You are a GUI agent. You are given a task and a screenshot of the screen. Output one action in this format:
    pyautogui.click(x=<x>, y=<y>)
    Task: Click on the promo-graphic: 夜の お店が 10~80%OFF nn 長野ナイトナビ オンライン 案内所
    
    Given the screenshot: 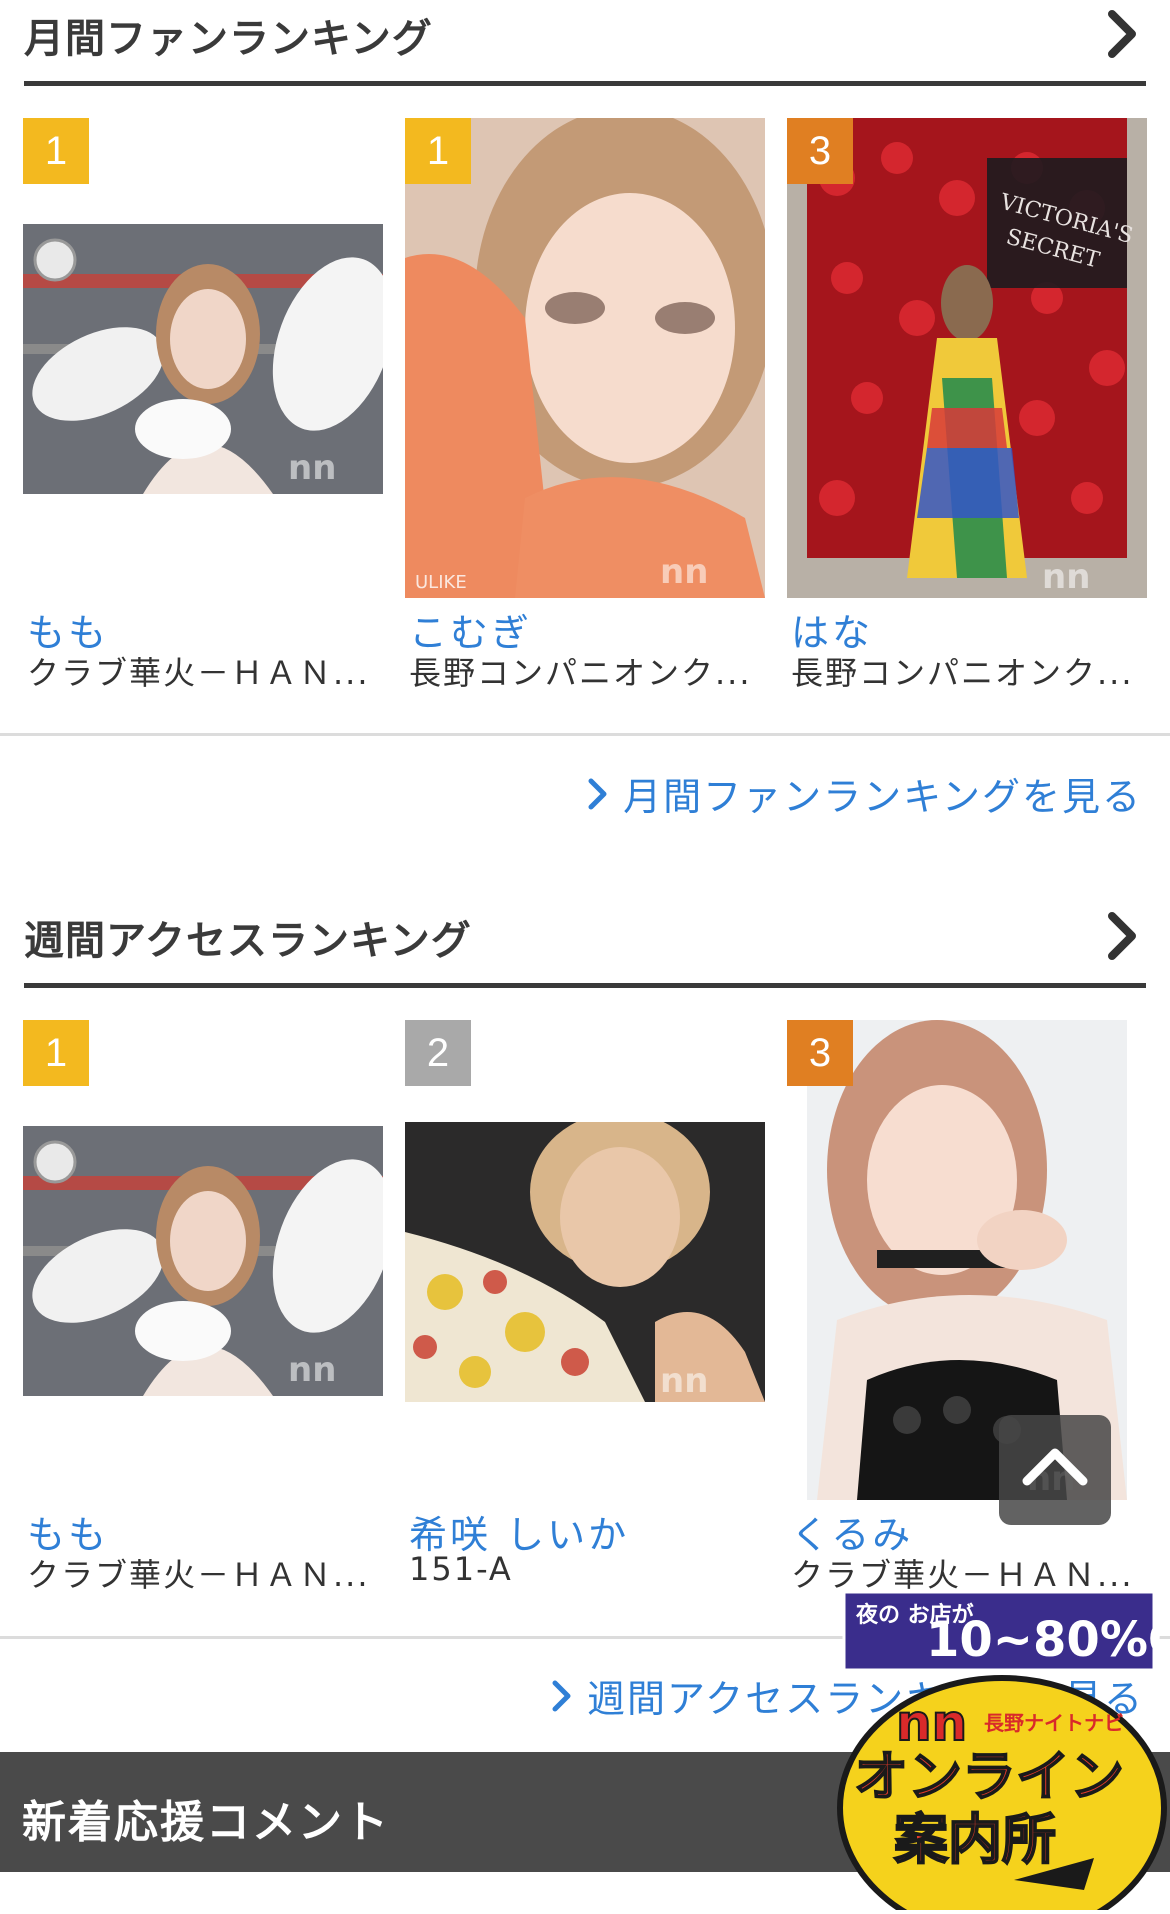 What is the action you would take?
    pyautogui.click(x=1003, y=1752)
    